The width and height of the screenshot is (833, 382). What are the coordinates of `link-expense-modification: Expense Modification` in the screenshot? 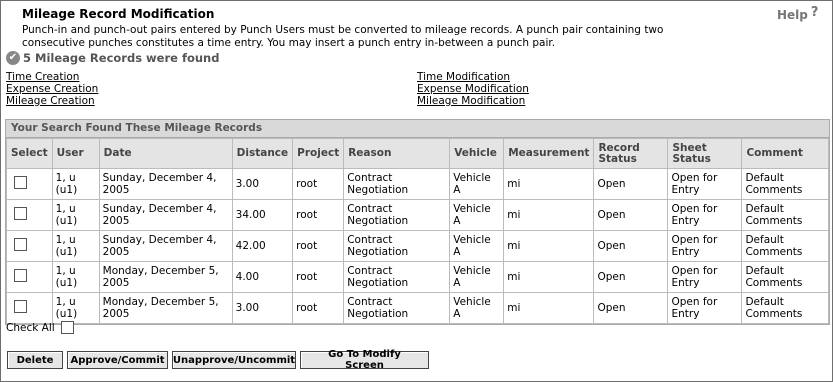 It's located at (473, 89).